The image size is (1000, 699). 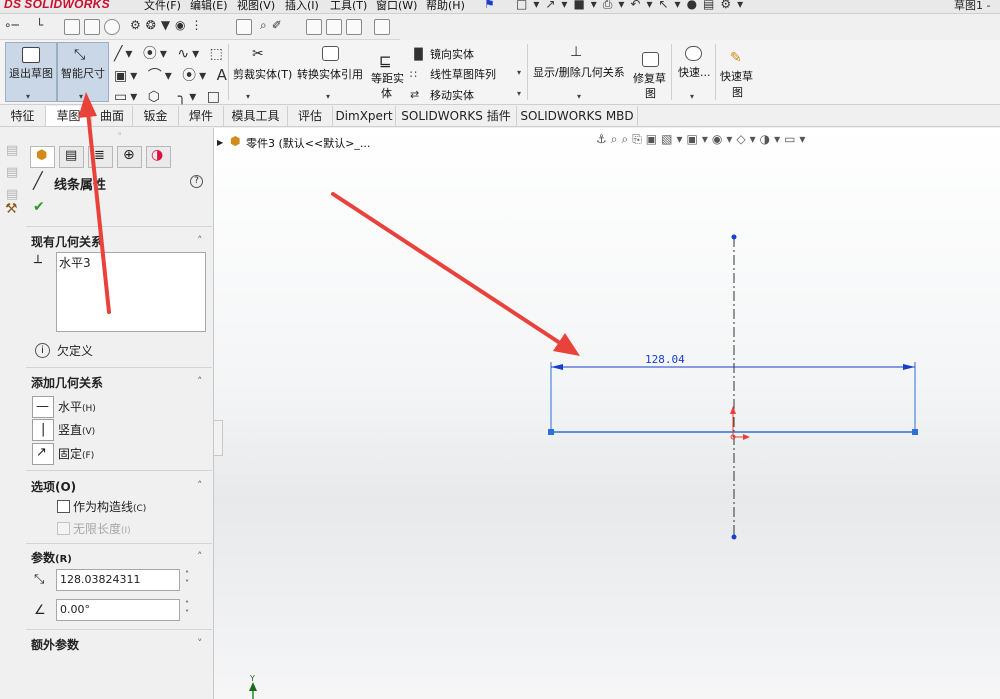 I want to click on triad-arrow, so click(x=253, y=686).